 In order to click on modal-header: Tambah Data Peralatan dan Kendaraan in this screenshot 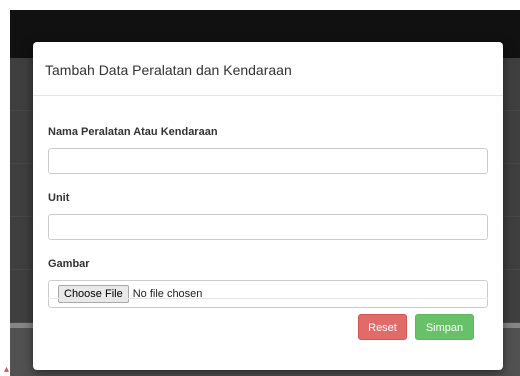, I will do `click(268, 69)`.